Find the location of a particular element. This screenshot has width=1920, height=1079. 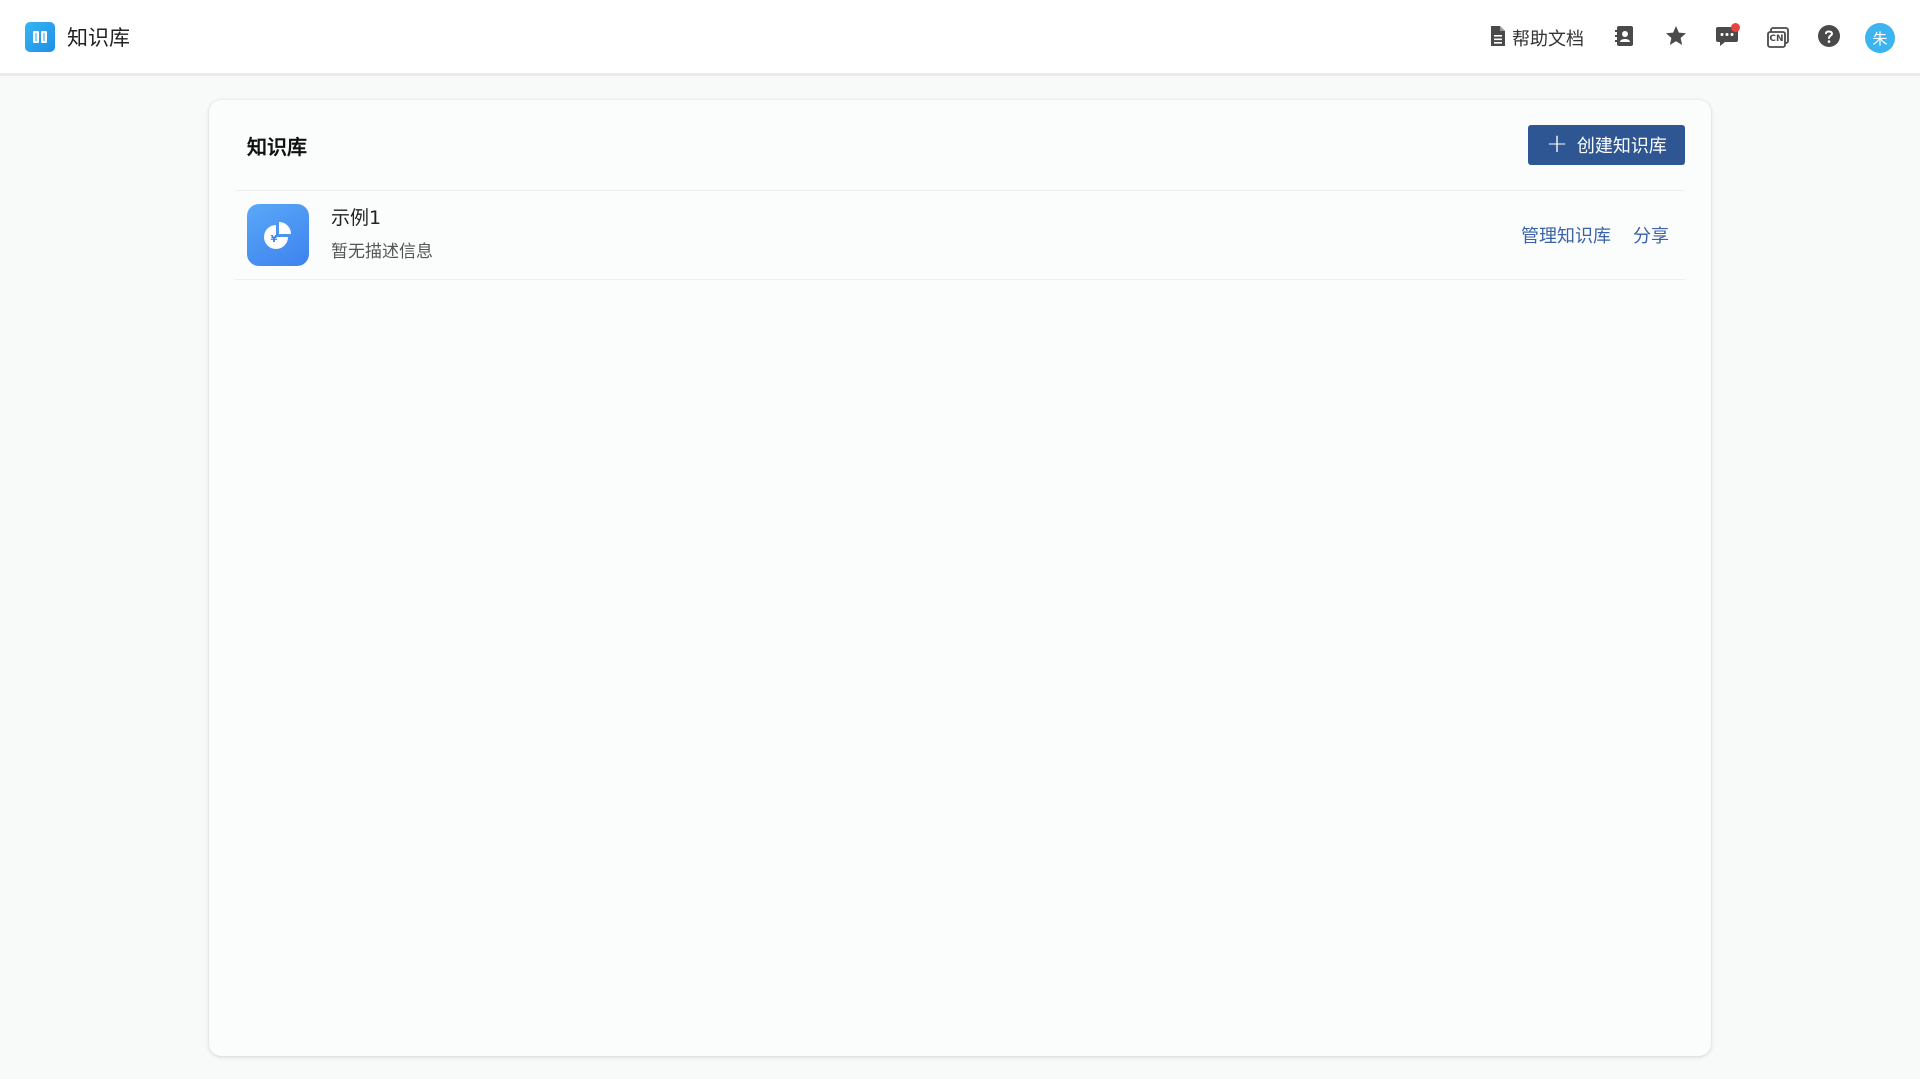

knowledge-base-name: 示例1 is located at coordinates (382, 218).